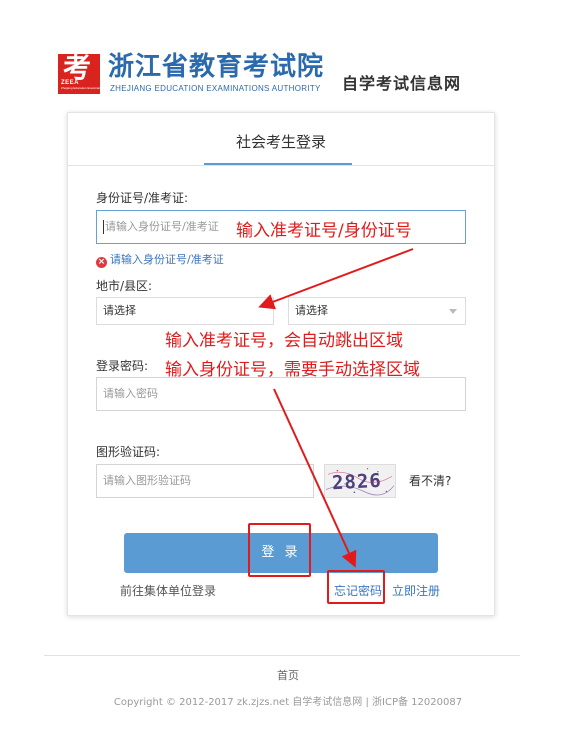  Describe the element at coordinates (282, 655) in the screenshot. I see `footer-divider` at that location.